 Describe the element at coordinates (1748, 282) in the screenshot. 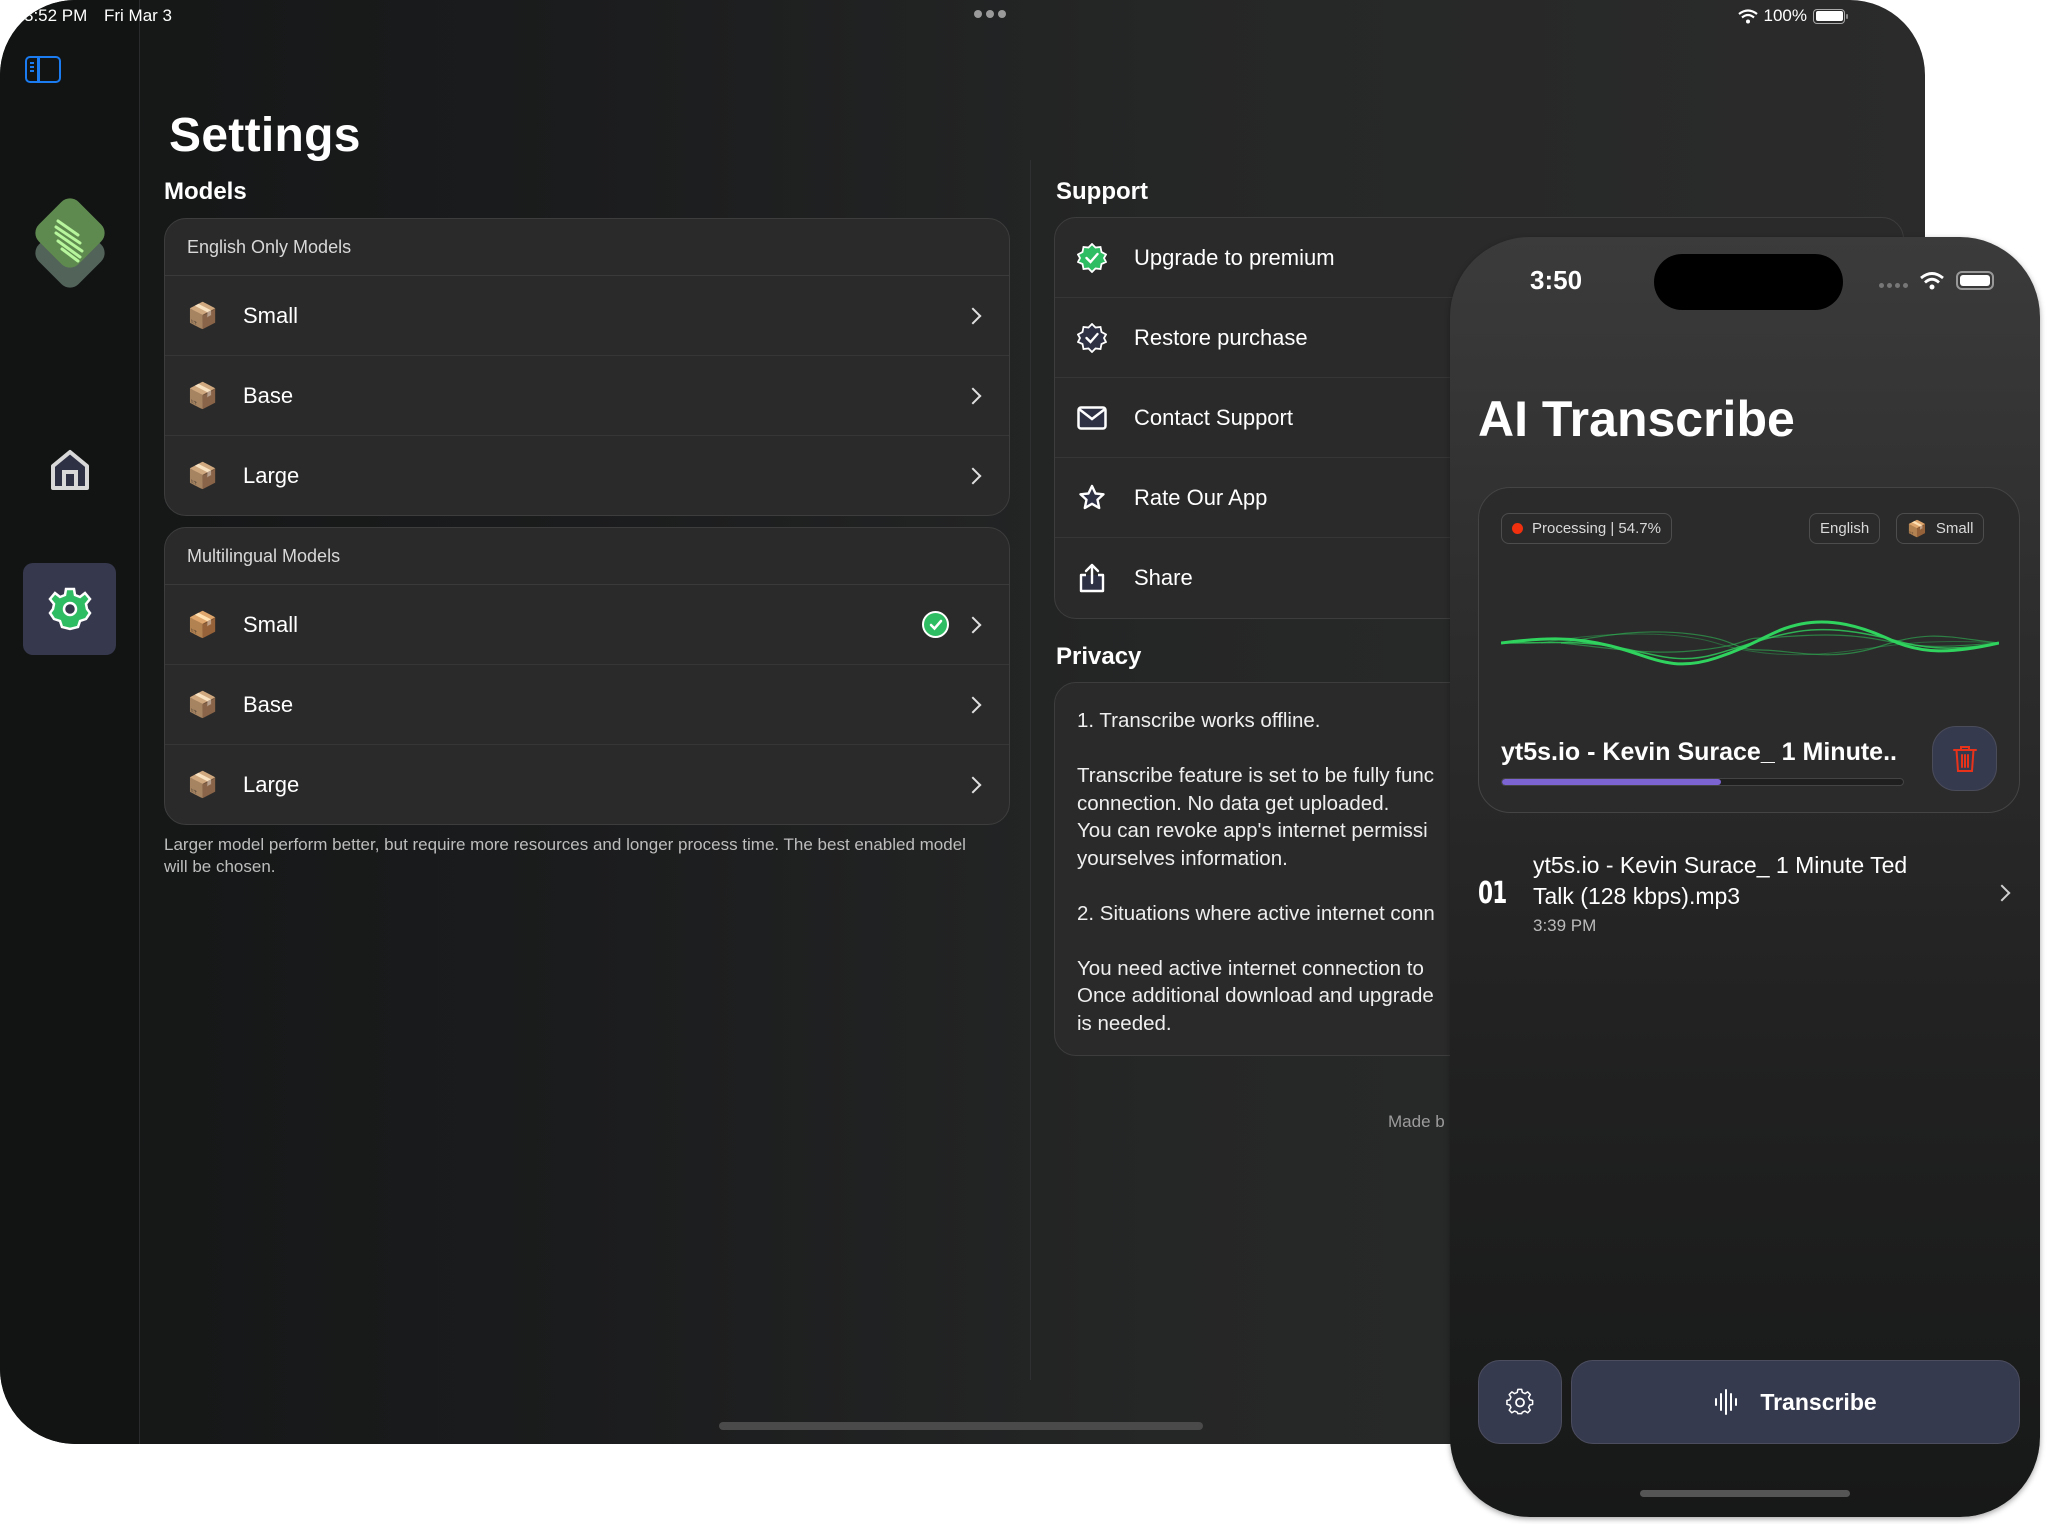

I see `dynamic-island` at that location.